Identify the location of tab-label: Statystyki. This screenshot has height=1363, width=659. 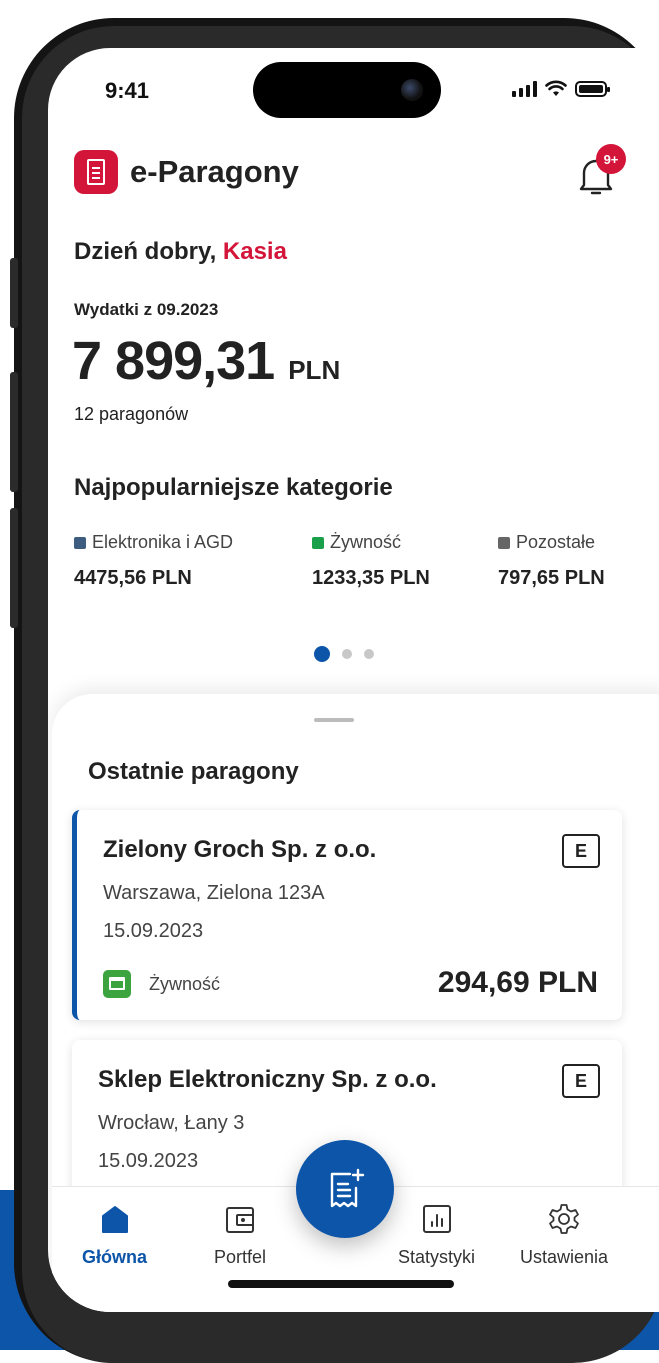
(437, 1257).